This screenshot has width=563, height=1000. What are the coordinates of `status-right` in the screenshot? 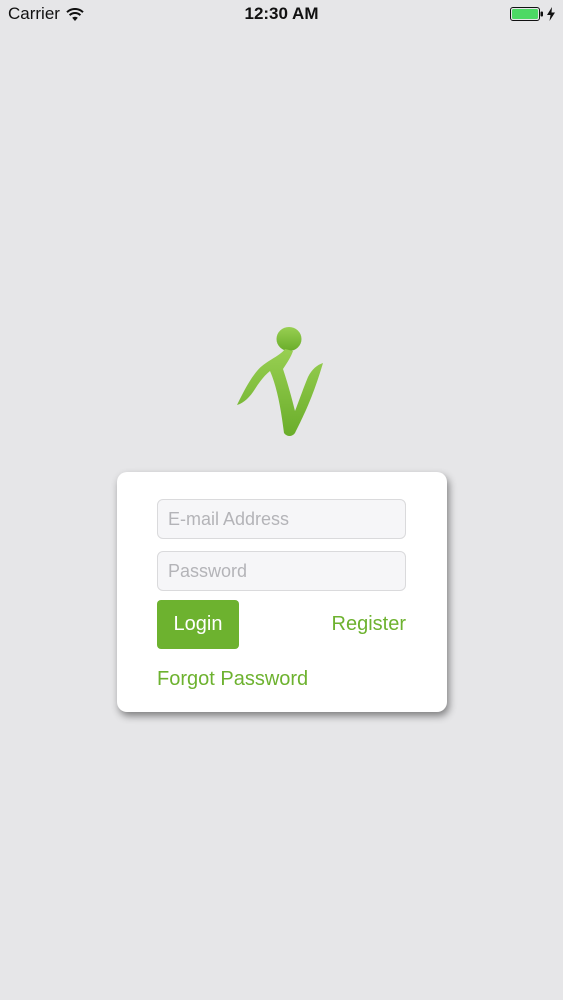 It's located at (532, 13).